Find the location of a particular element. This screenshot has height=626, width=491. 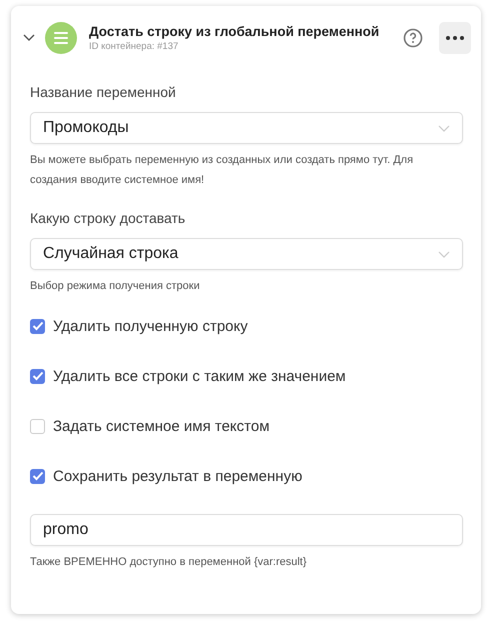

more-icon is located at coordinates (455, 38).